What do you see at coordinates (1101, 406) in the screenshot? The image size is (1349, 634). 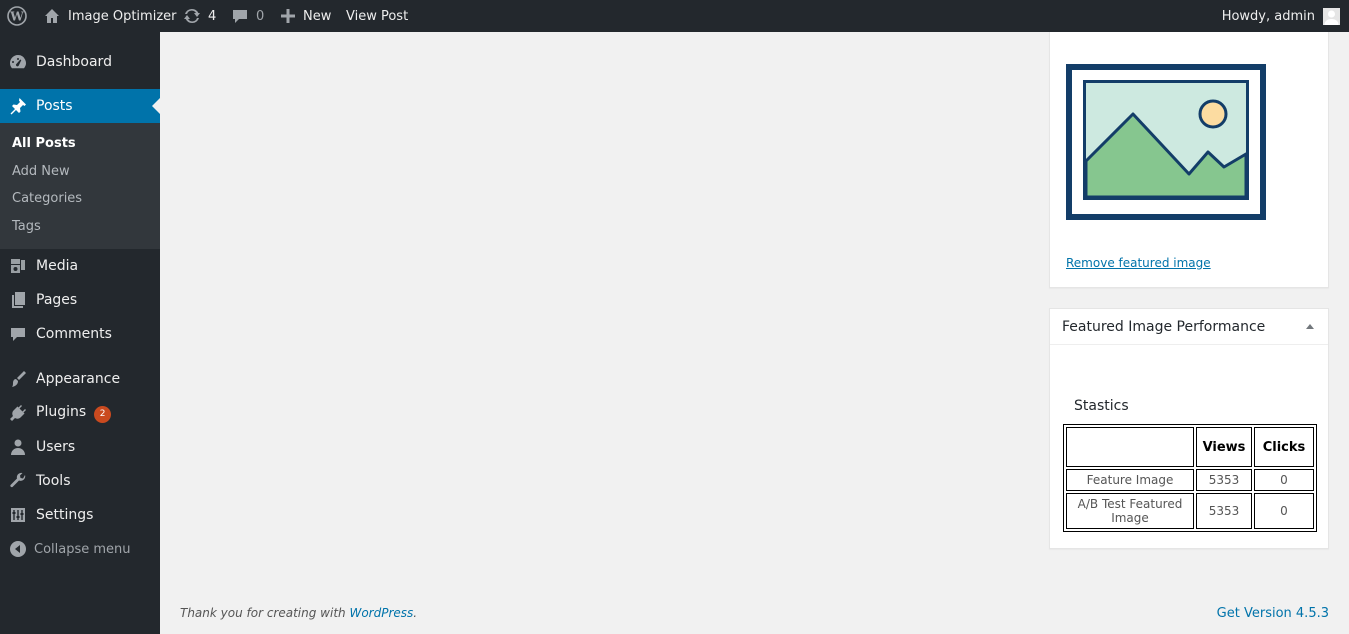 I see `statistics-heading: Stastics` at bounding box center [1101, 406].